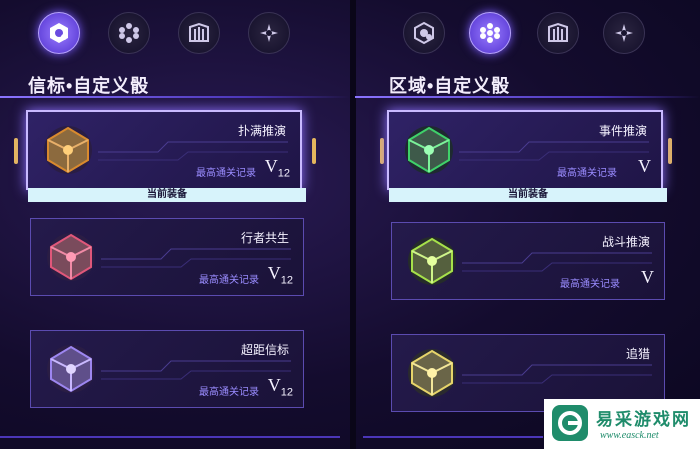  I want to click on card-name: 超距信标, so click(264, 350).